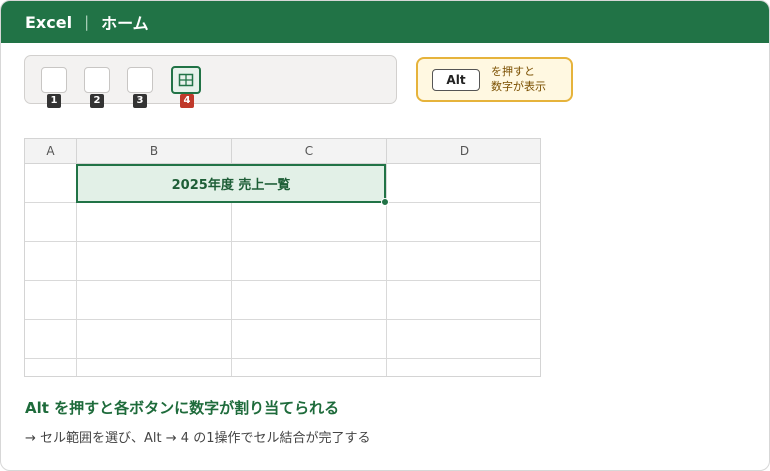  Describe the element at coordinates (54, 101) in the screenshot. I see `keytip-badge-1: 1` at that location.